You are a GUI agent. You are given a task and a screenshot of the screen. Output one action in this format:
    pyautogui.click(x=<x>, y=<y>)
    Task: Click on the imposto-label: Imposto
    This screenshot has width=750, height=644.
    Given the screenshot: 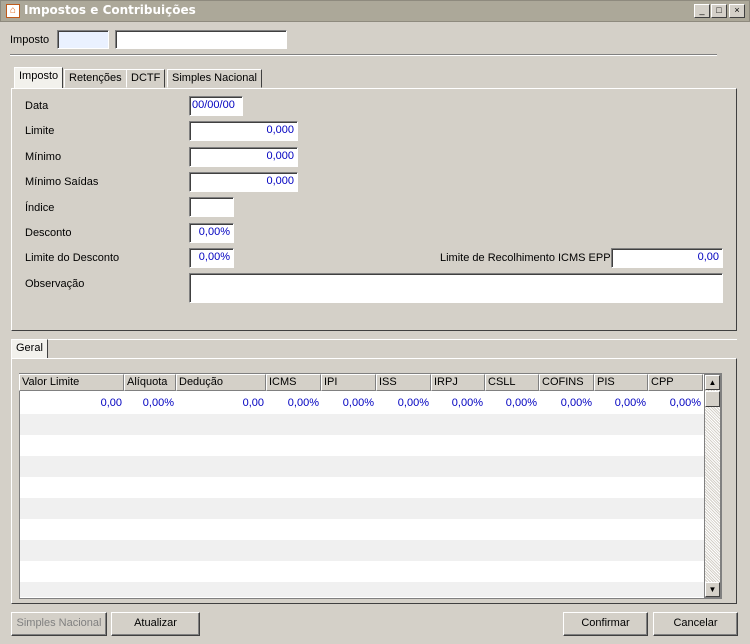 What is the action you would take?
    pyautogui.click(x=30, y=40)
    